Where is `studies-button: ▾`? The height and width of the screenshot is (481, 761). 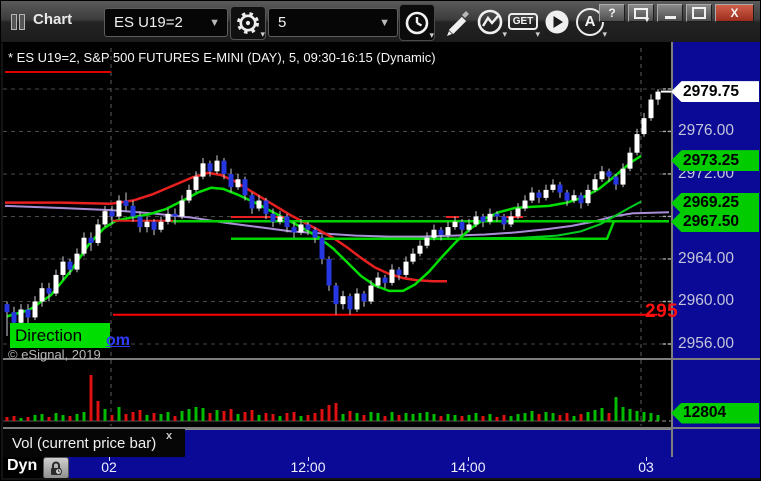 studies-button: ▾ is located at coordinates (490, 21).